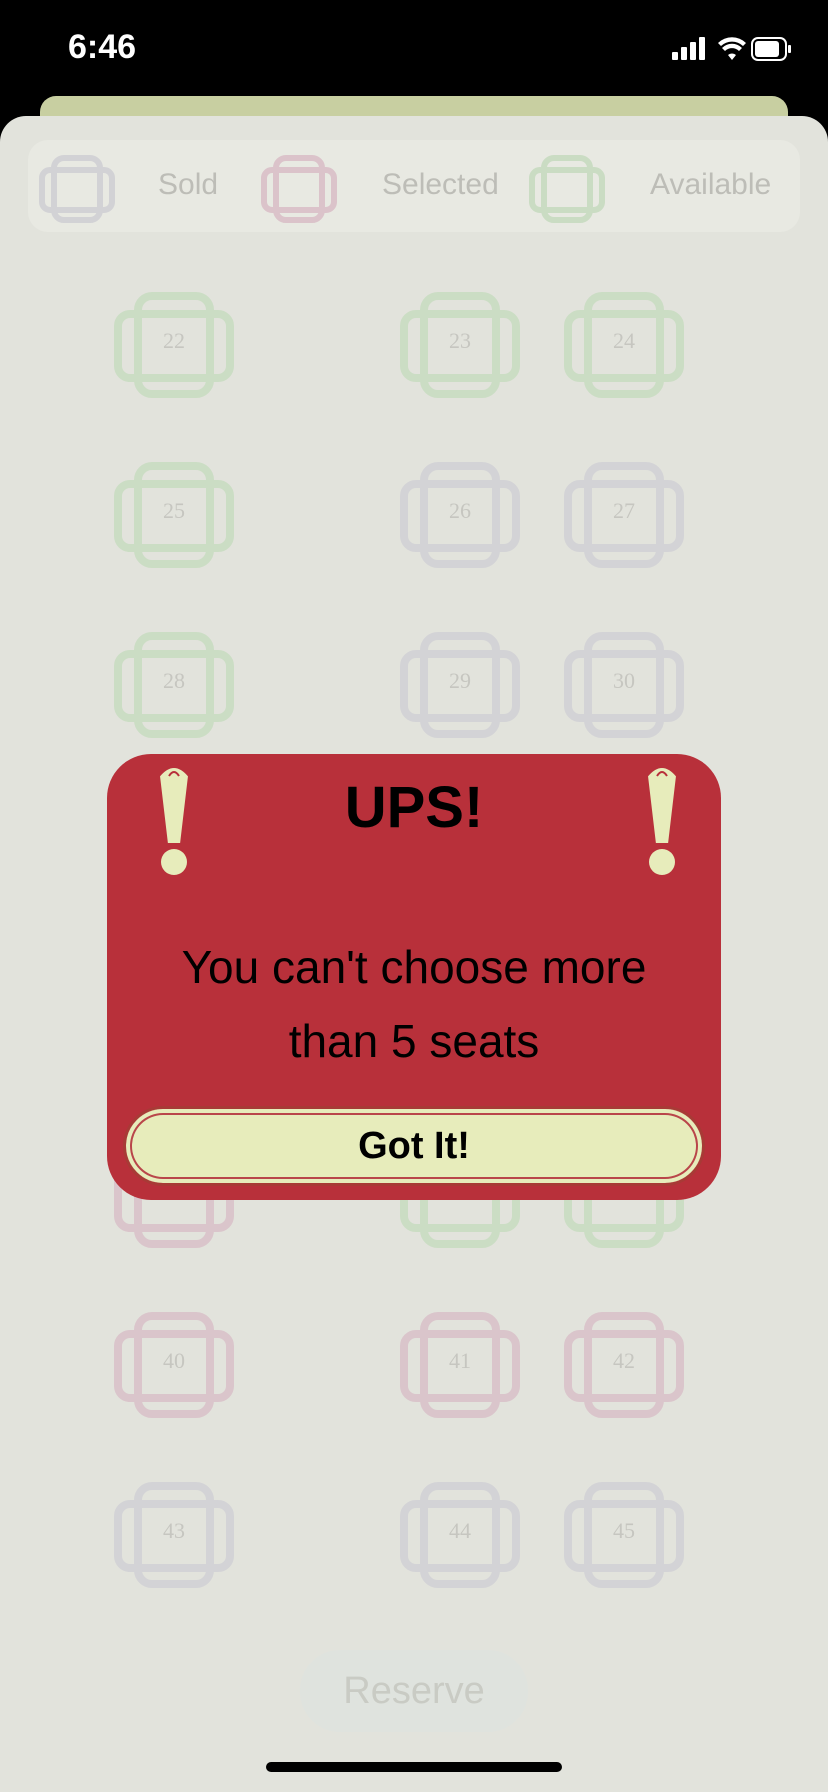 Image resolution: width=828 pixels, height=1792 pixels. I want to click on seat-22: 22, so click(174, 345).